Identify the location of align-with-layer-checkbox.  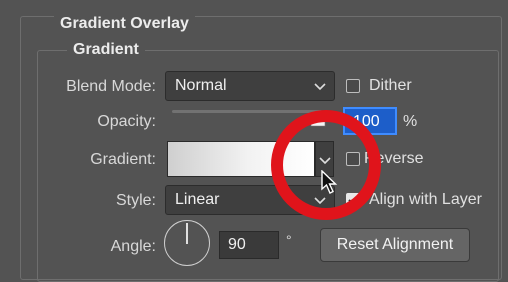
(353, 200).